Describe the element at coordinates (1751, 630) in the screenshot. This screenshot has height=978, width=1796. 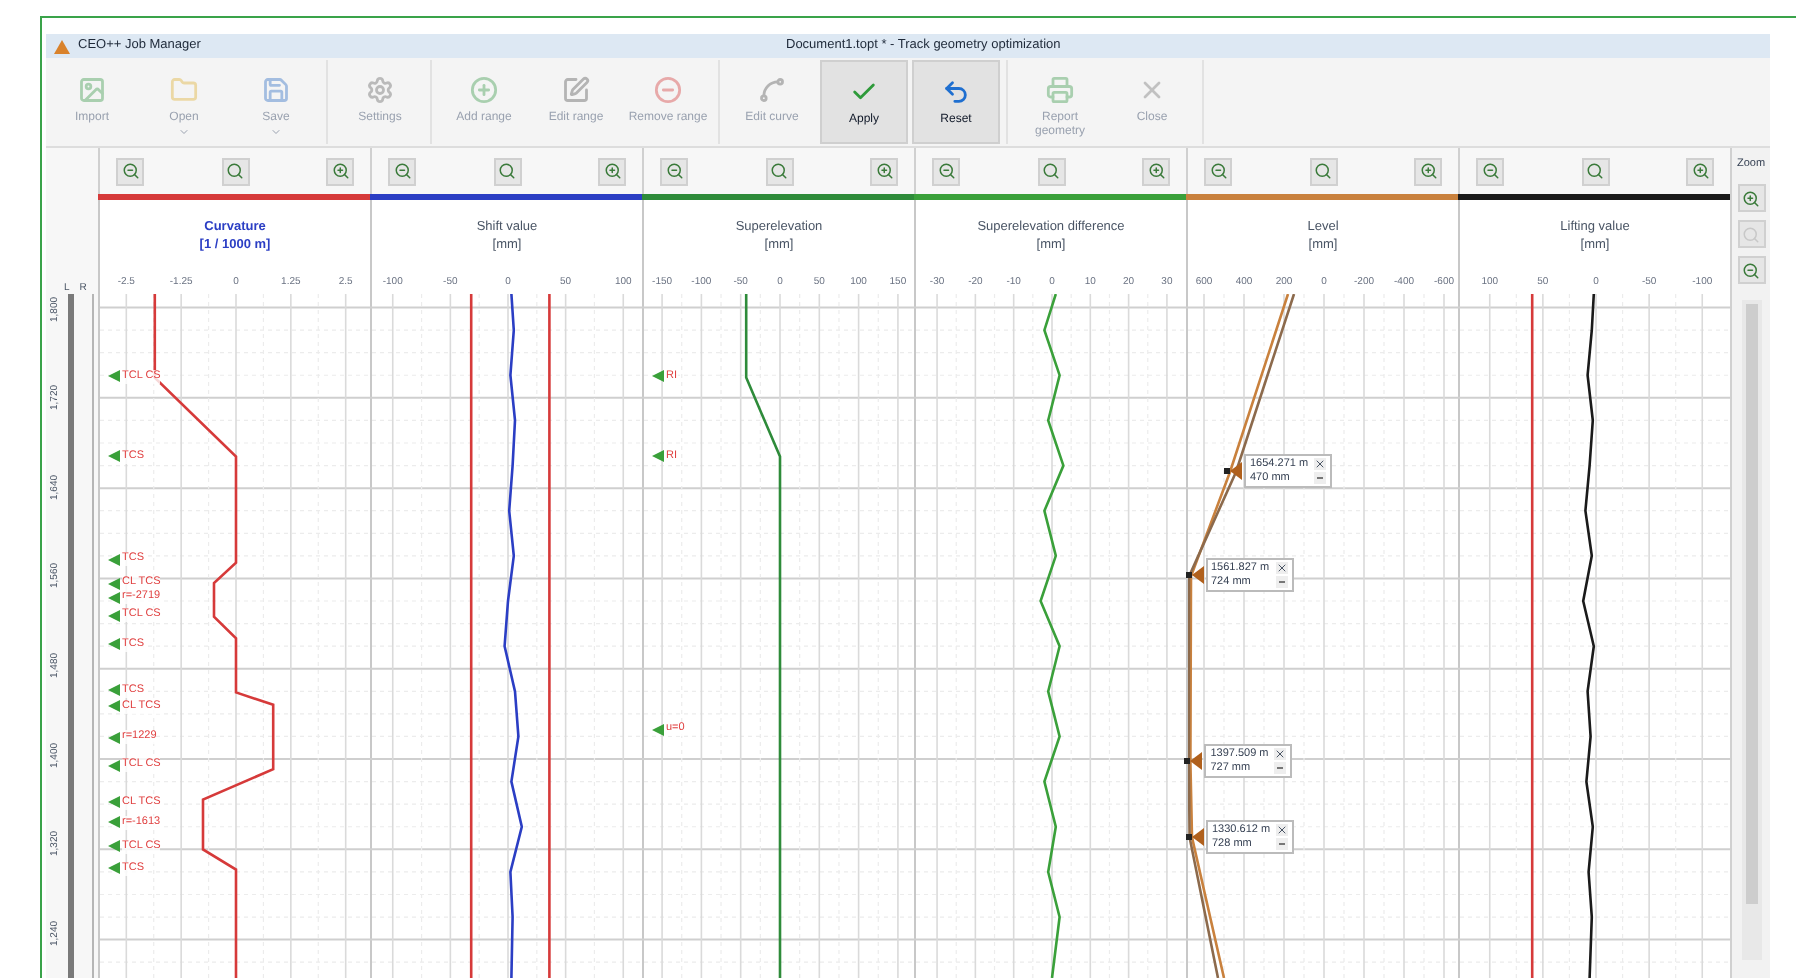
I see `scrollbar` at that location.